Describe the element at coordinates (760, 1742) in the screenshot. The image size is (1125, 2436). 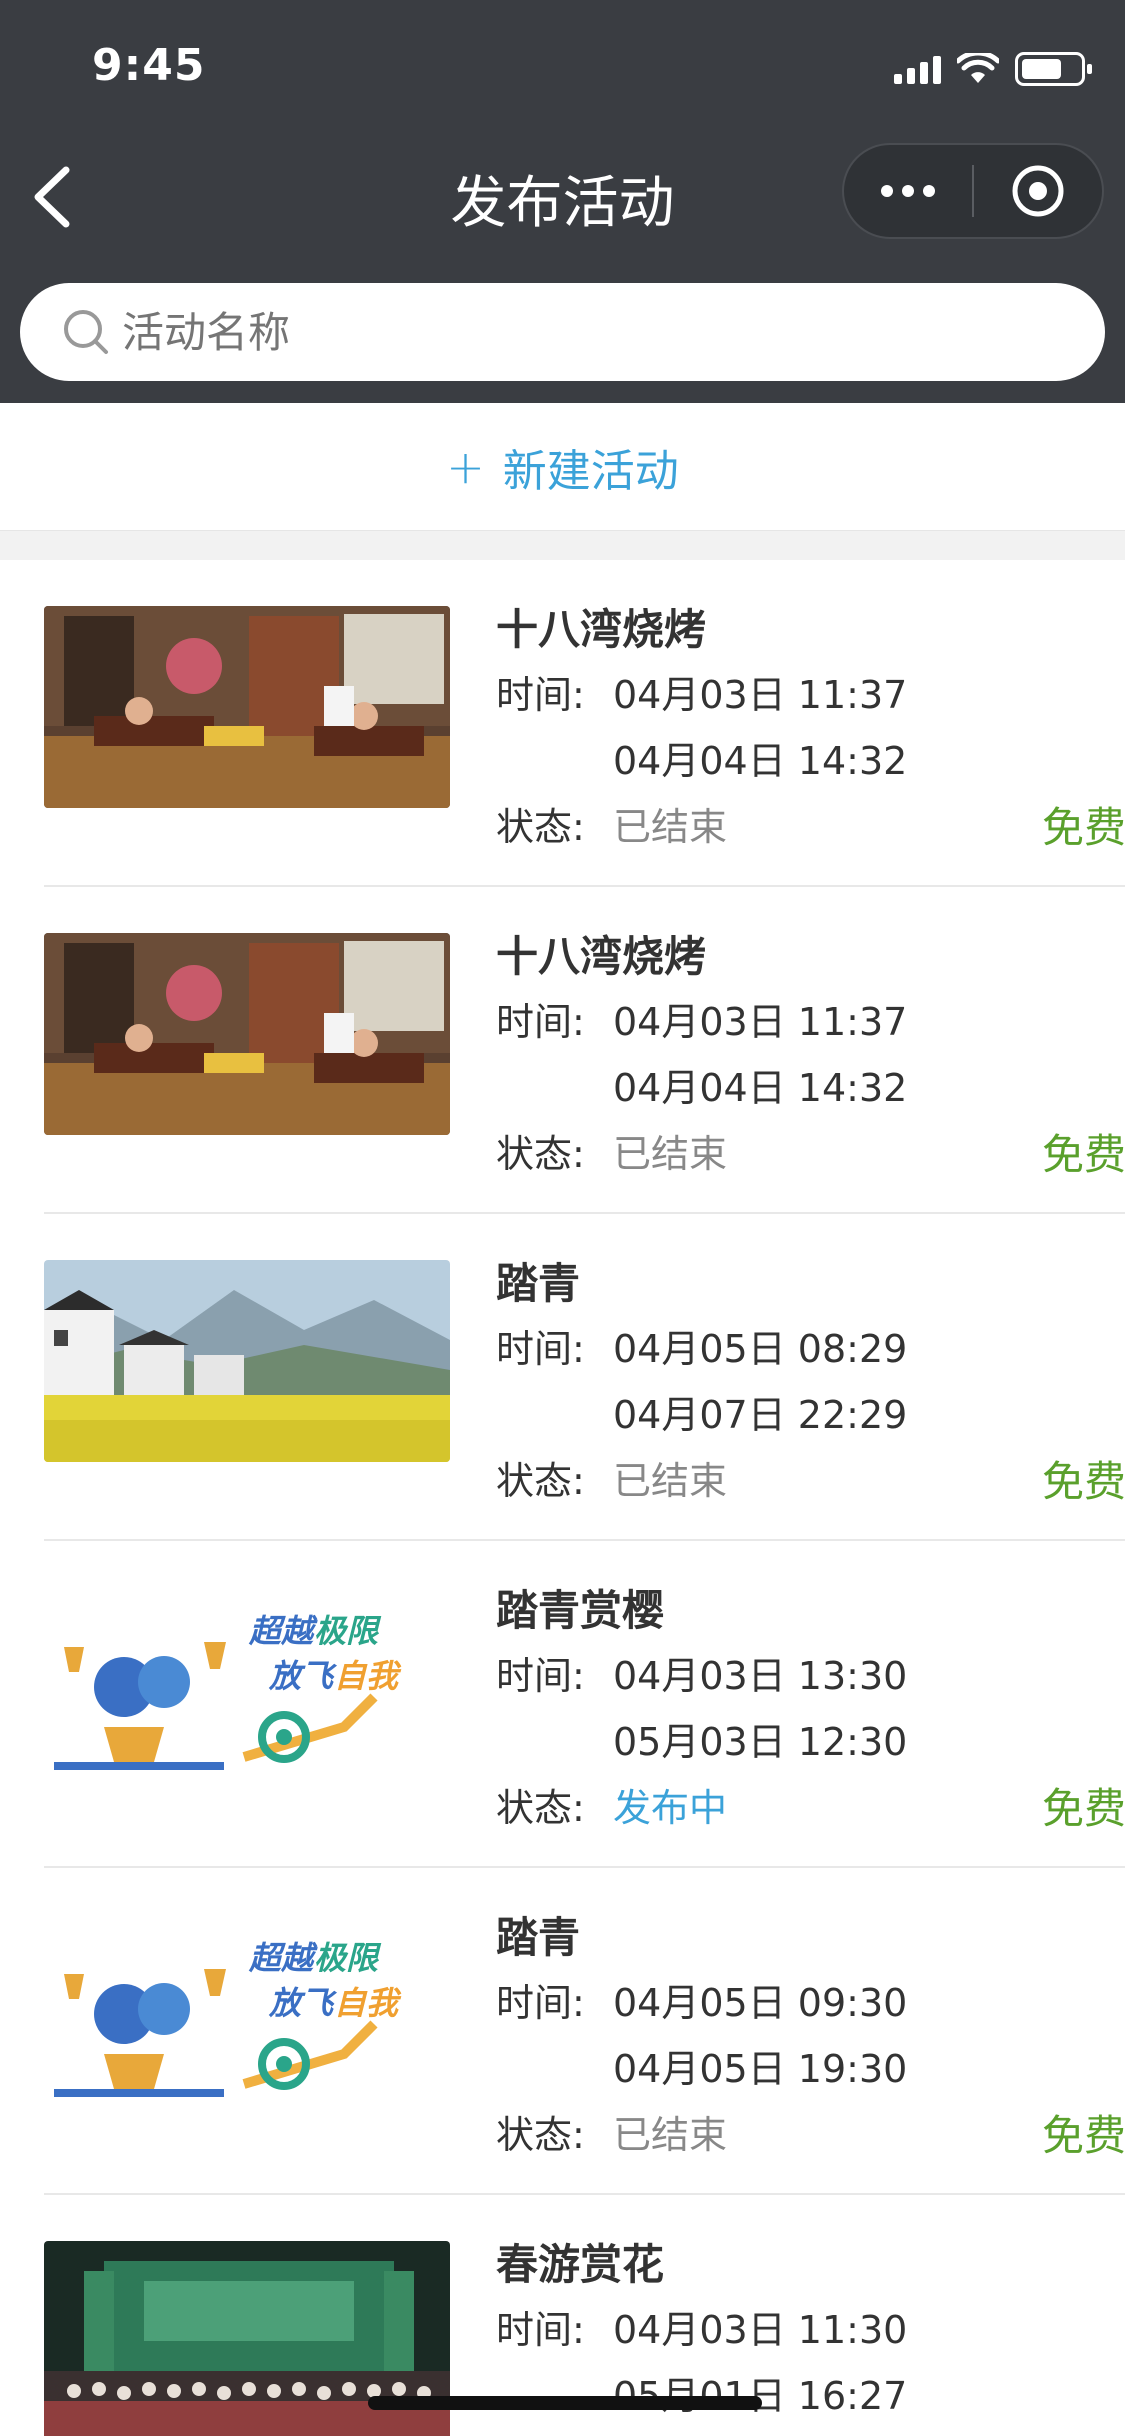
I see `end-time: 05月03日 12:30` at that location.